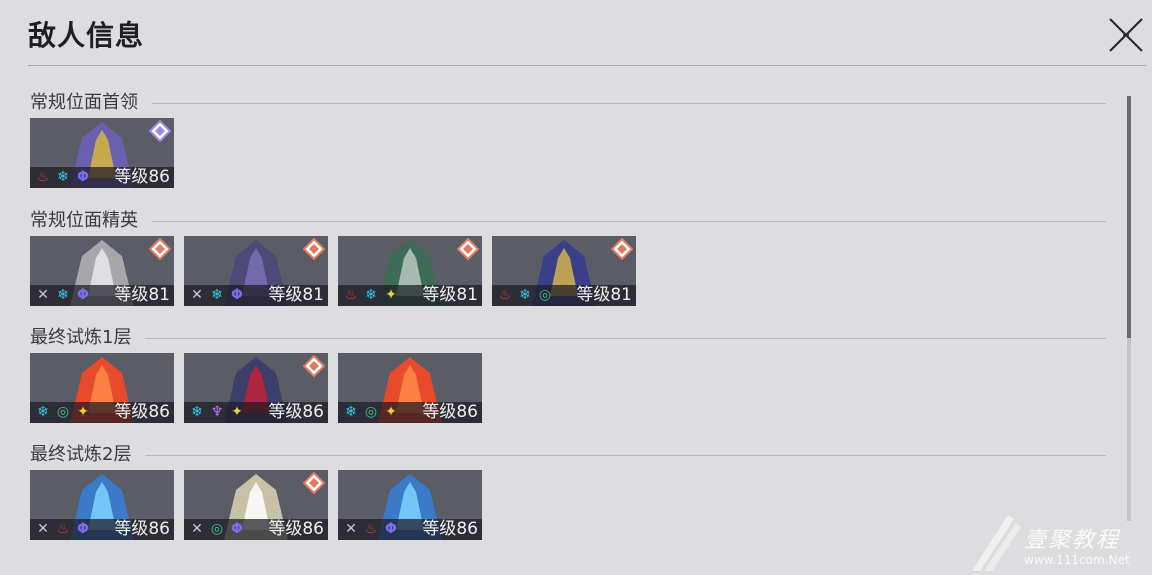 The width and height of the screenshot is (1152, 575). I want to click on section-title: 最终试炼2层, so click(88, 455).